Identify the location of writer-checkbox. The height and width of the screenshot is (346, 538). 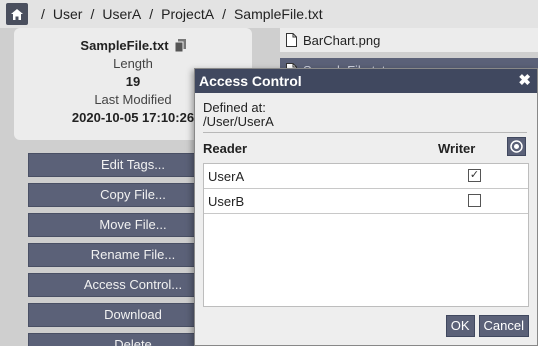
(474, 200).